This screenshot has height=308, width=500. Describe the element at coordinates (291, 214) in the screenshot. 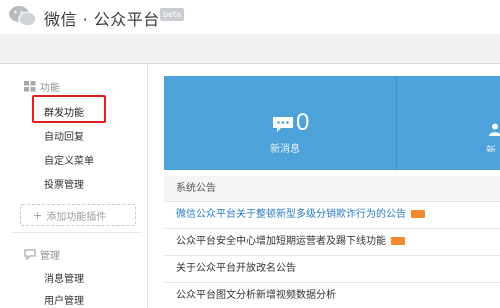

I see `notice-text: 微信公众平台关于整顿新型多级分销欺诈行为的公告` at that location.